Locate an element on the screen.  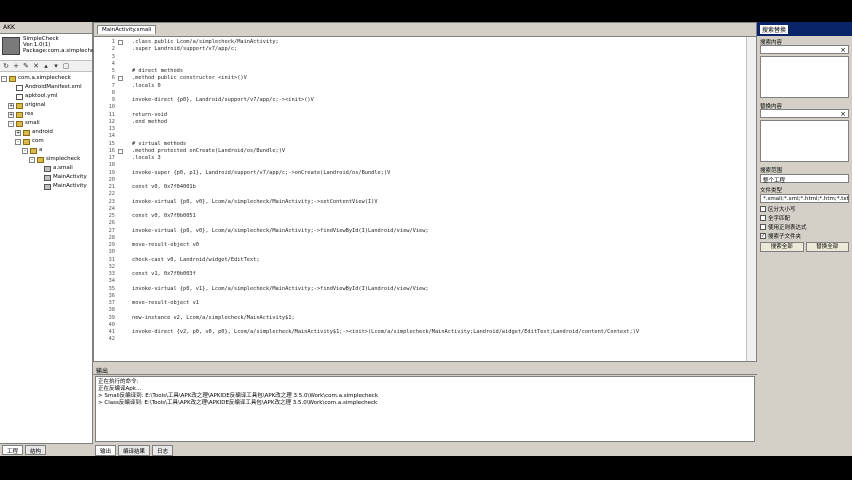
tree-item-label: simplecheck is located at coordinates (63, 159).